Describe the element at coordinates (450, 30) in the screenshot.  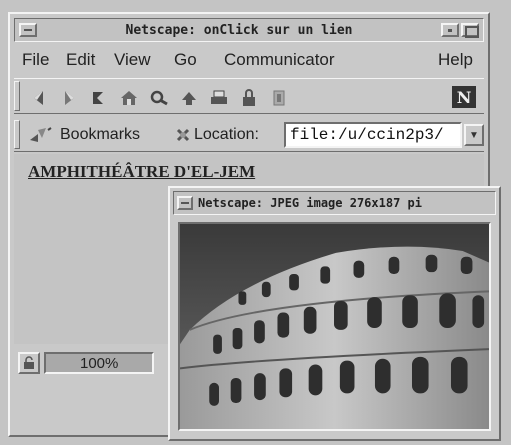
I see `minimize-button` at that location.